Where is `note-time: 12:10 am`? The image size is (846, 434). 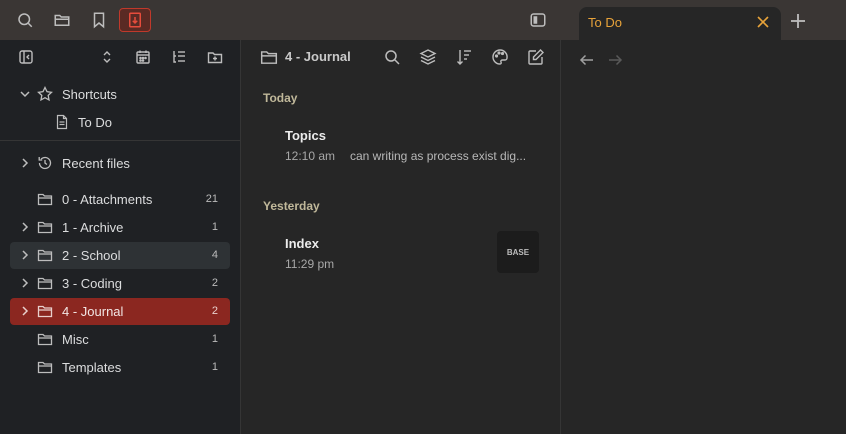 note-time: 12:10 am is located at coordinates (310, 156).